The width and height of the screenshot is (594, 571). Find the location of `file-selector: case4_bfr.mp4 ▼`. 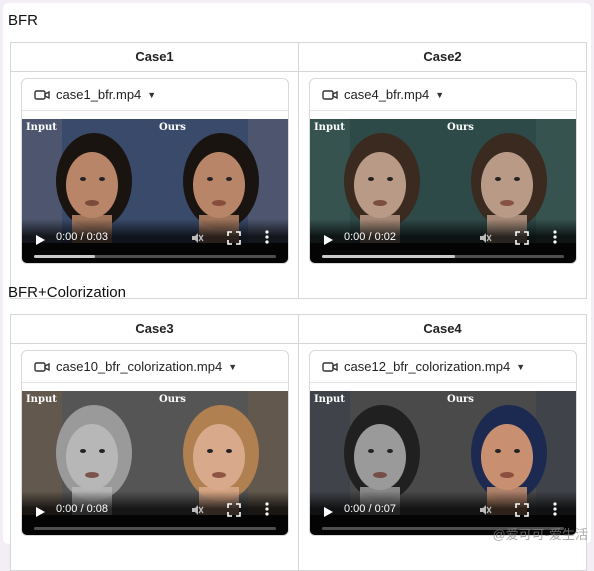

file-selector: case4_bfr.mp4 ▼ is located at coordinates (443, 95).